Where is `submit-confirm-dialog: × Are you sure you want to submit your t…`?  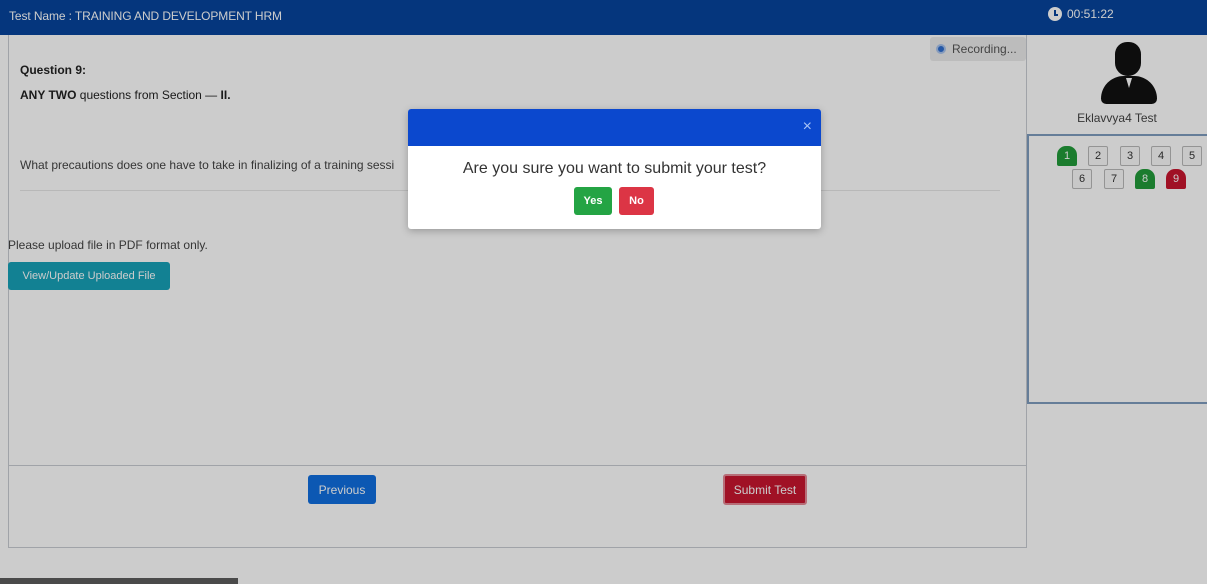
submit-confirm-dialog: × Are you sure you want to submit your t… is located at coordinates (614, 169).